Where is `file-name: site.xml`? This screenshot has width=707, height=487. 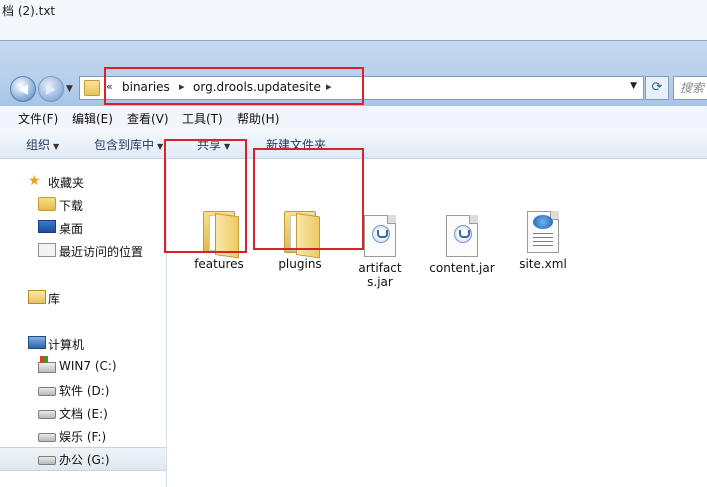
file-name: site.xml is located at coordinates (543, 264).